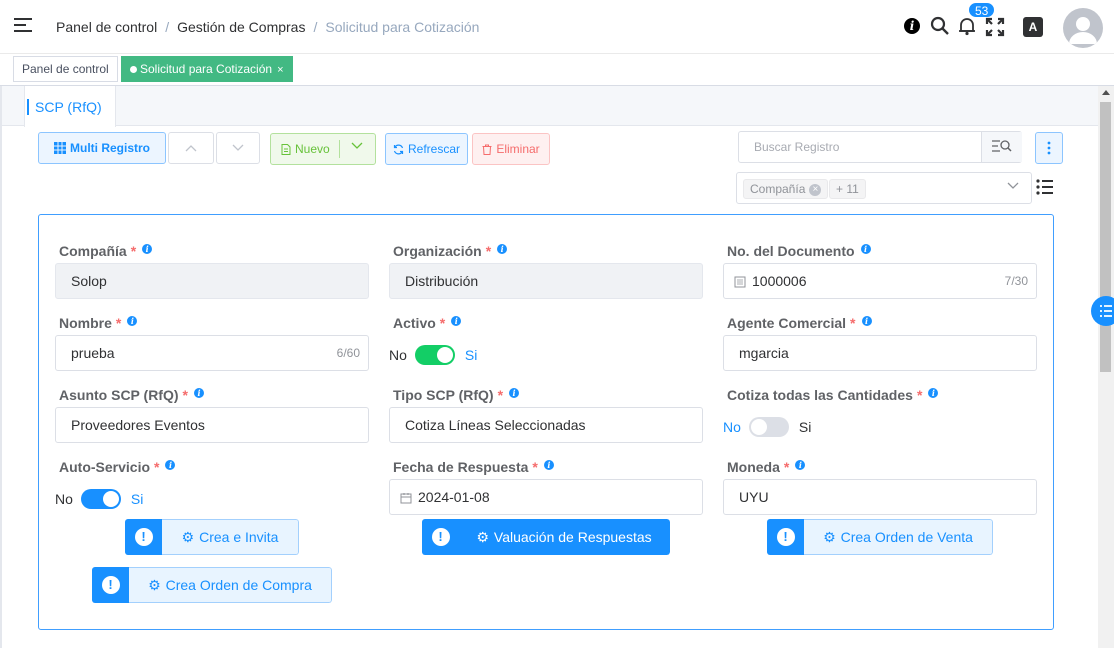 The height and width of the screenshot is (648, 1114). Describe the element at coordinates (546, 537) in the screenshot. I see `rank-responses-button: ! ⚙ Valuación de Respuestas` at that location.